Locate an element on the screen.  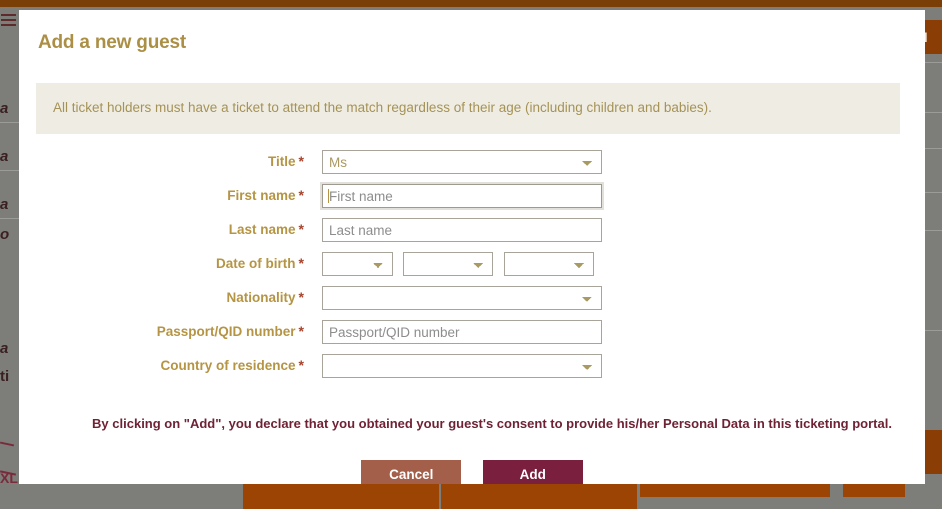
control-passport is located at coordinates (462, 332).